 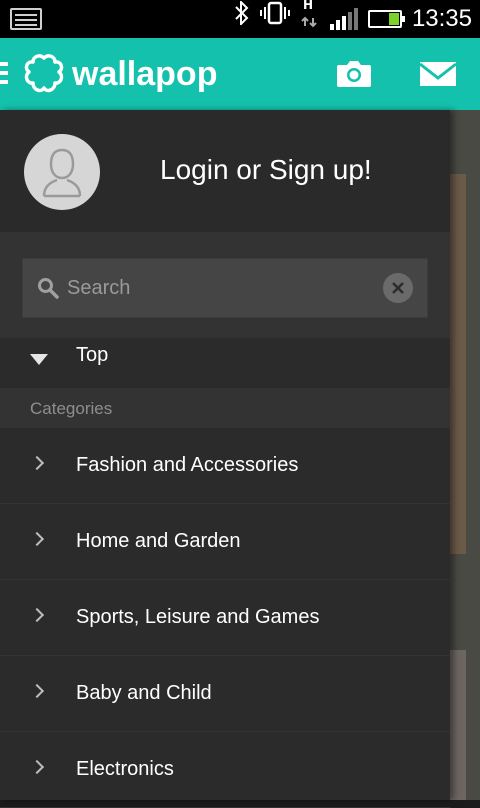 I want to click on status-bar: H 13:35, so click(x=240, y=19).